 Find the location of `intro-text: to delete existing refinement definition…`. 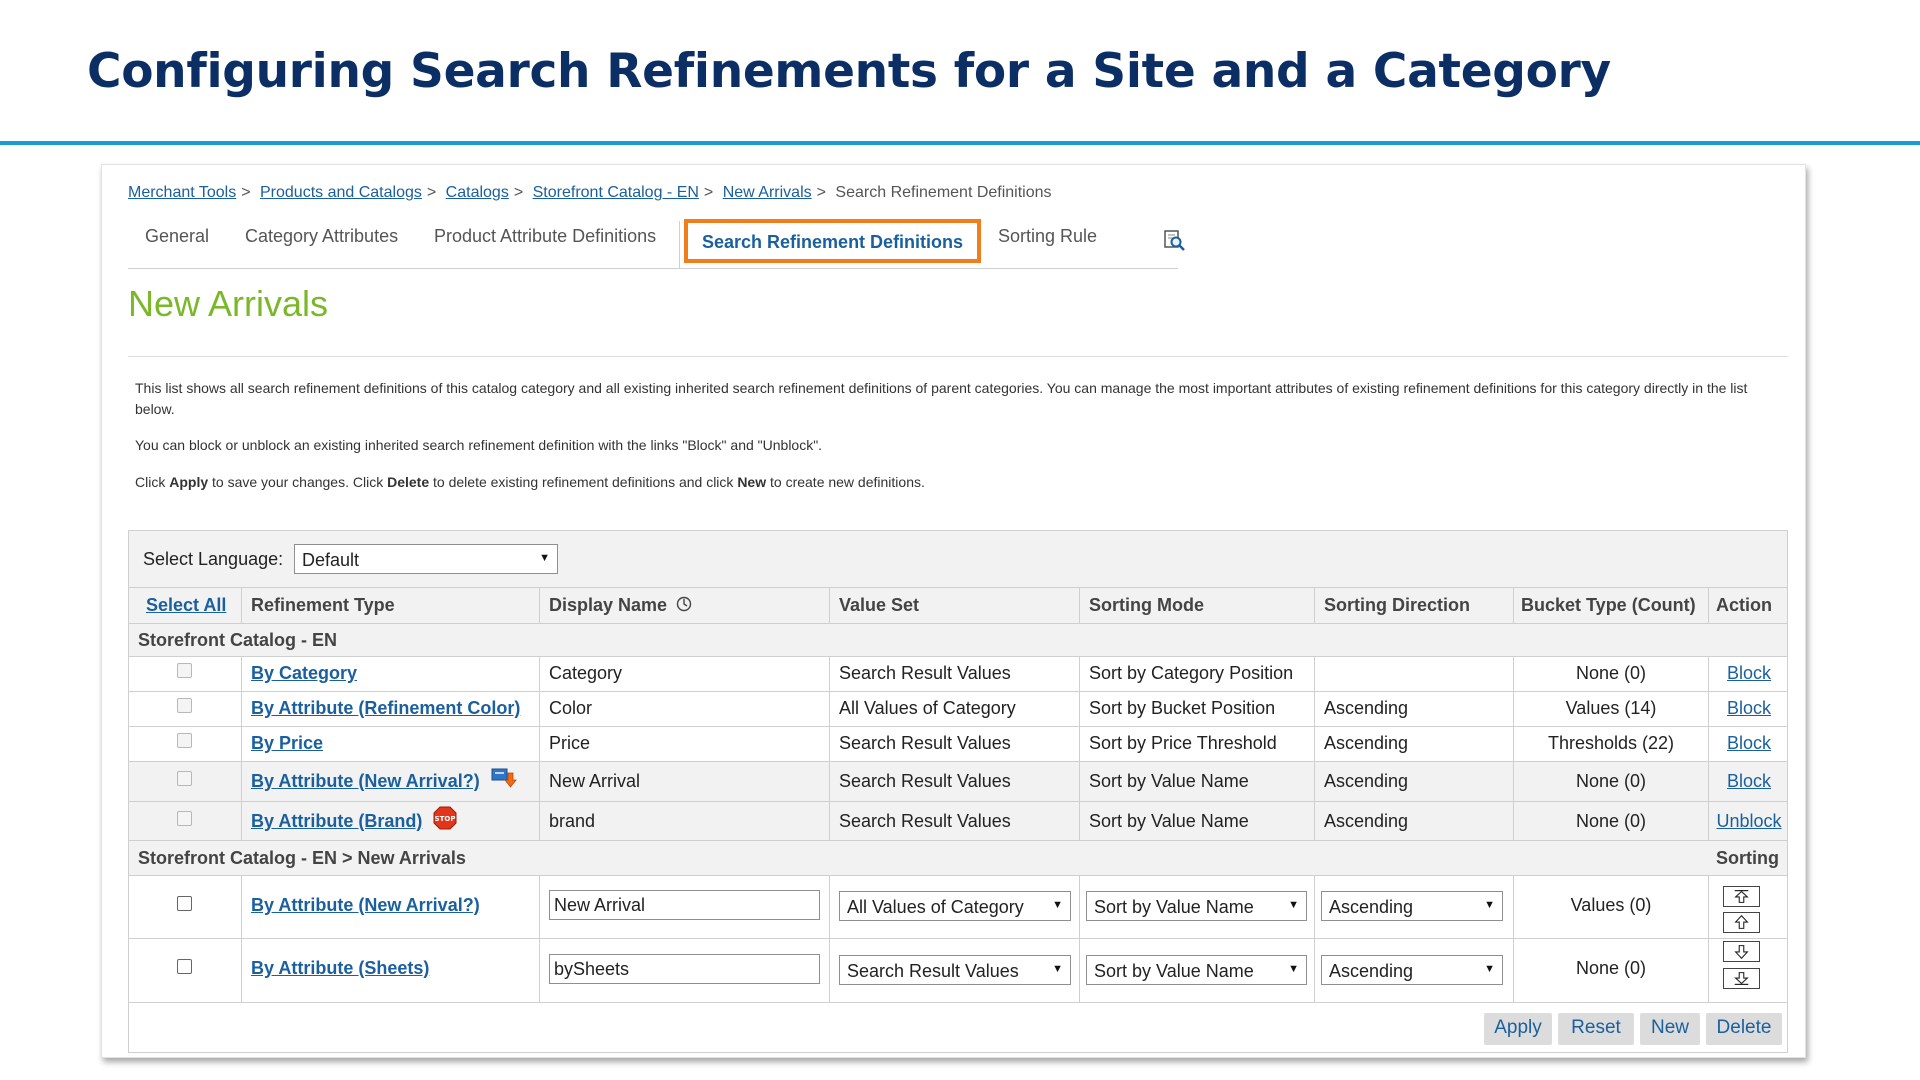

intro-text: to delete existing refinement definition… is located at coordinates (583, 482).